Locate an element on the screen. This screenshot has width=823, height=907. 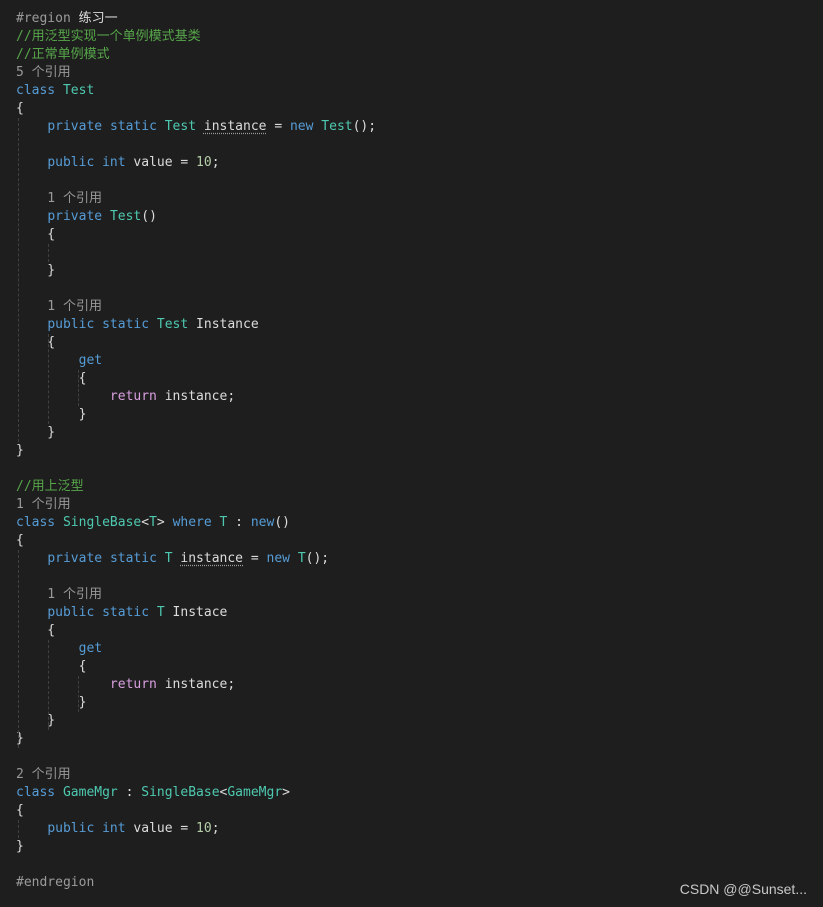
codelens-label: 2 个引用 is located at coordinates (43, 774).